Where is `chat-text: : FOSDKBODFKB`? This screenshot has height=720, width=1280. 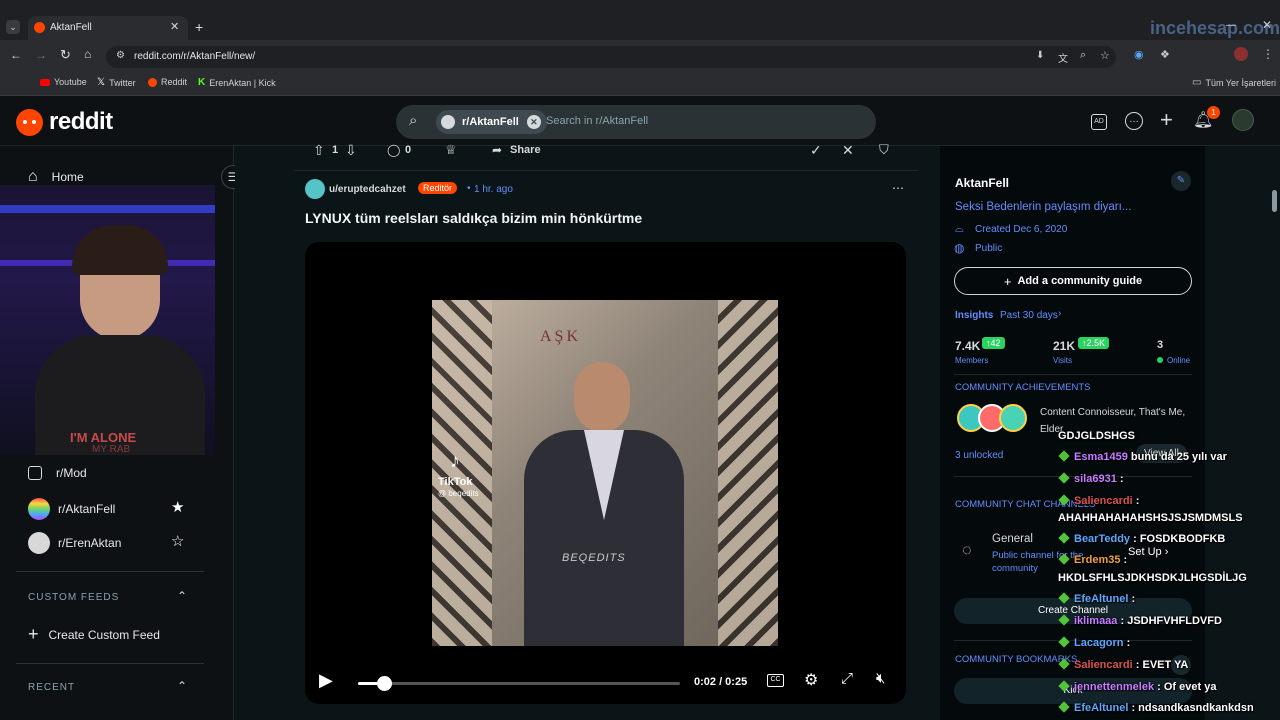
chat-text: : FOSDKBODFKB is located at coordinates (1179, 539).